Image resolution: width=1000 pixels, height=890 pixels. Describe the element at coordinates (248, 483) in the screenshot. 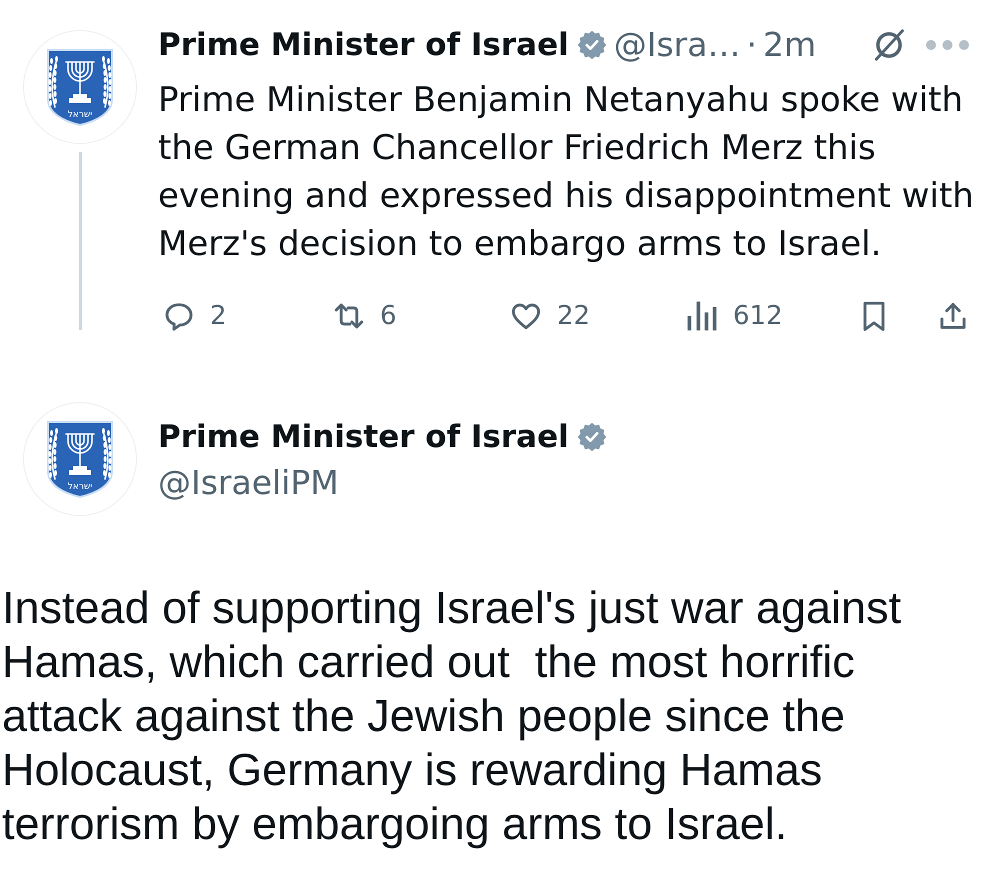

I see `author-handle: @IsraeliPM` at that location.